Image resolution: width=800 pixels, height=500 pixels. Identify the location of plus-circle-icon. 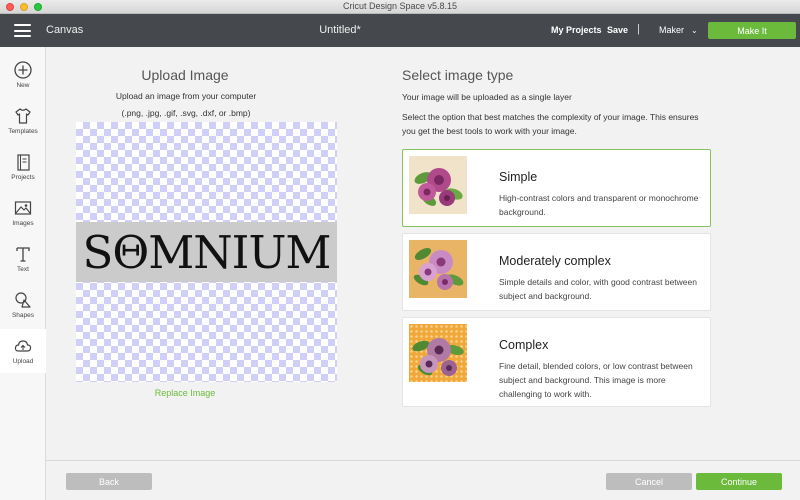
(23, 70).